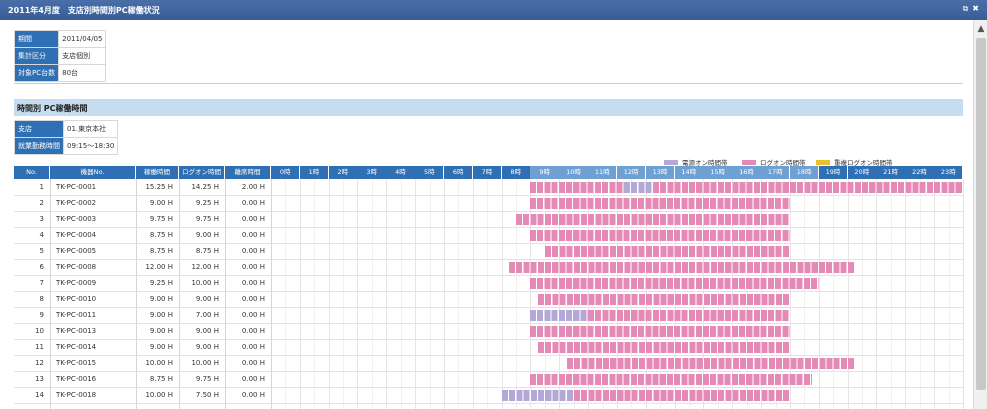  Describe the element at coordinates (39, 129) in the screenshot. I see `branch-label: 支店` at that location.